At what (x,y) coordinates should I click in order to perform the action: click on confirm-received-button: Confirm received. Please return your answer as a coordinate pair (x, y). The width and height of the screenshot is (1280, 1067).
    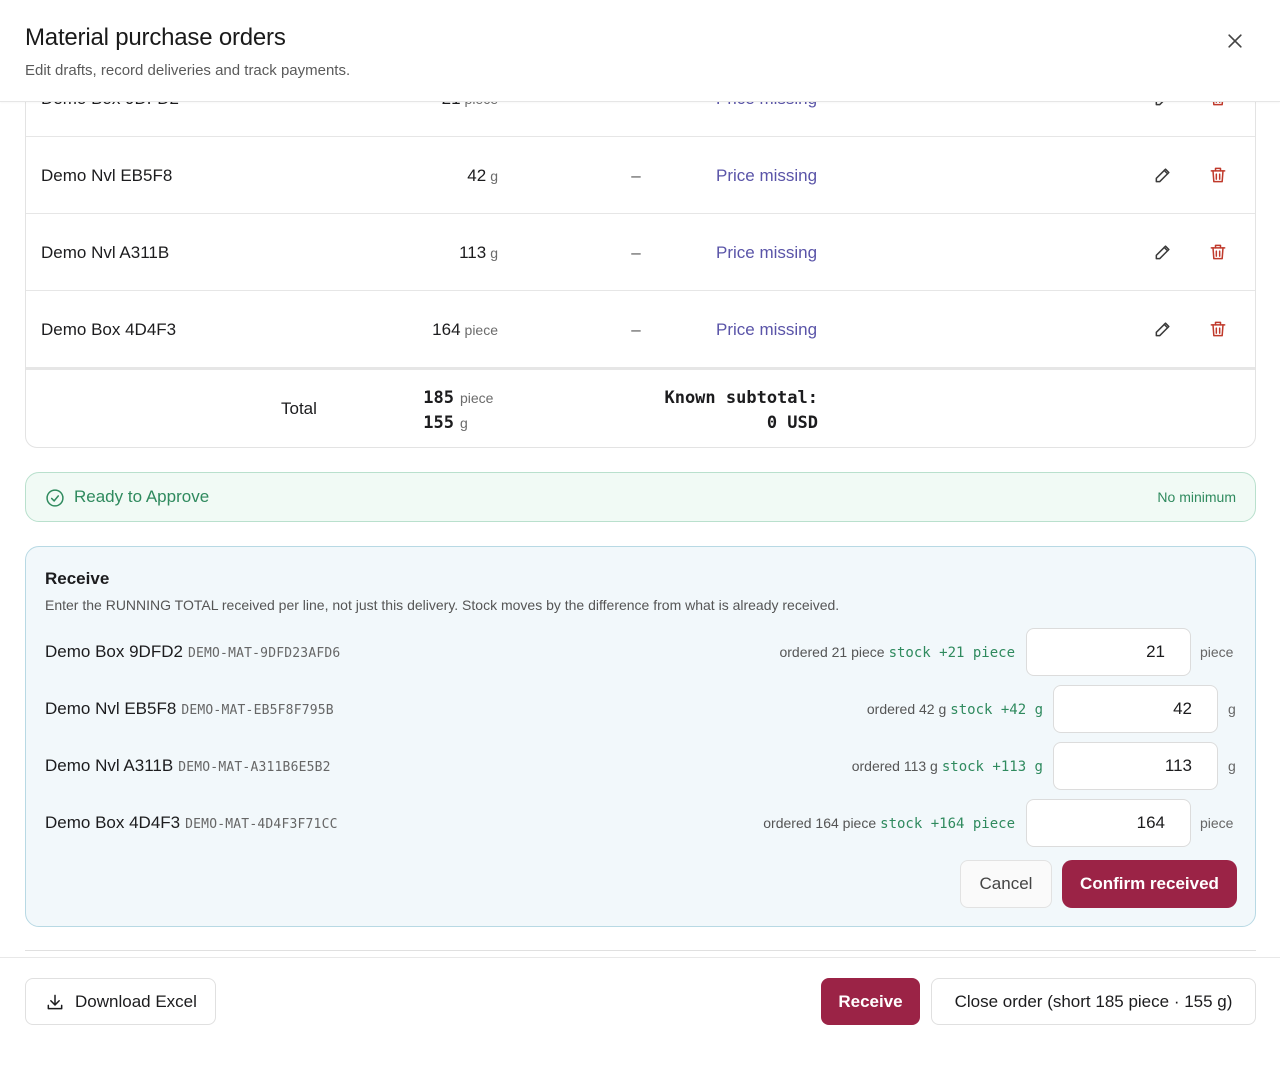
    Looking at the image, I should click on (1149, 884).